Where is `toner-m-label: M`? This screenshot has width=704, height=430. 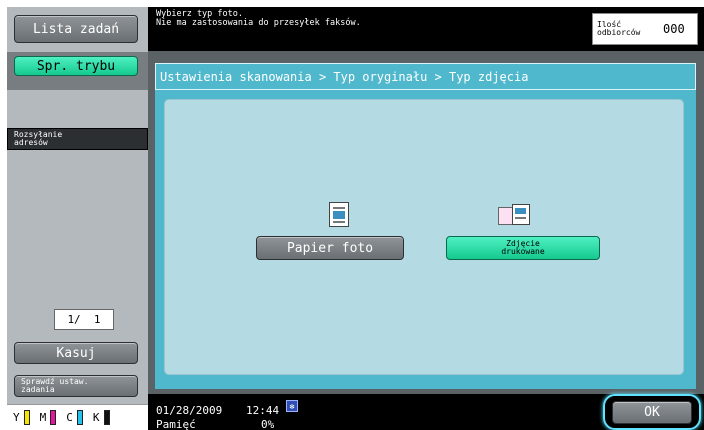
toner-m-label: M is located at coordinates (43, 417).